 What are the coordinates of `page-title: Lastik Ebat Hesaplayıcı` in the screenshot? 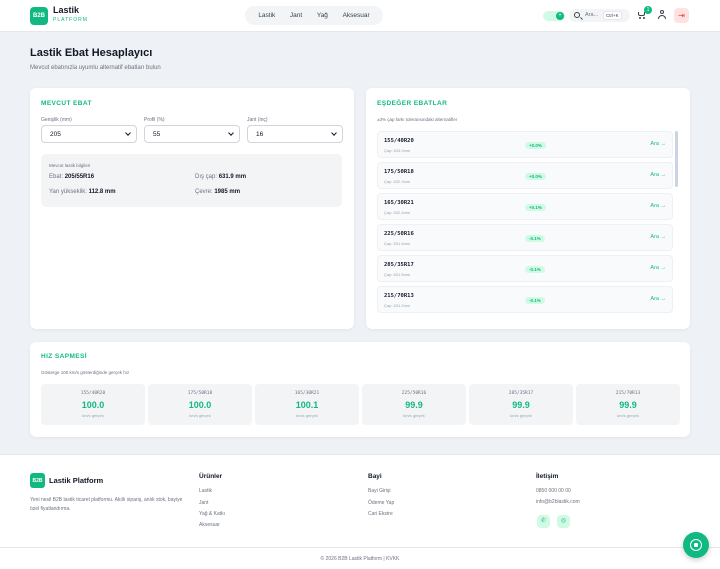 It's located at (91, 53).